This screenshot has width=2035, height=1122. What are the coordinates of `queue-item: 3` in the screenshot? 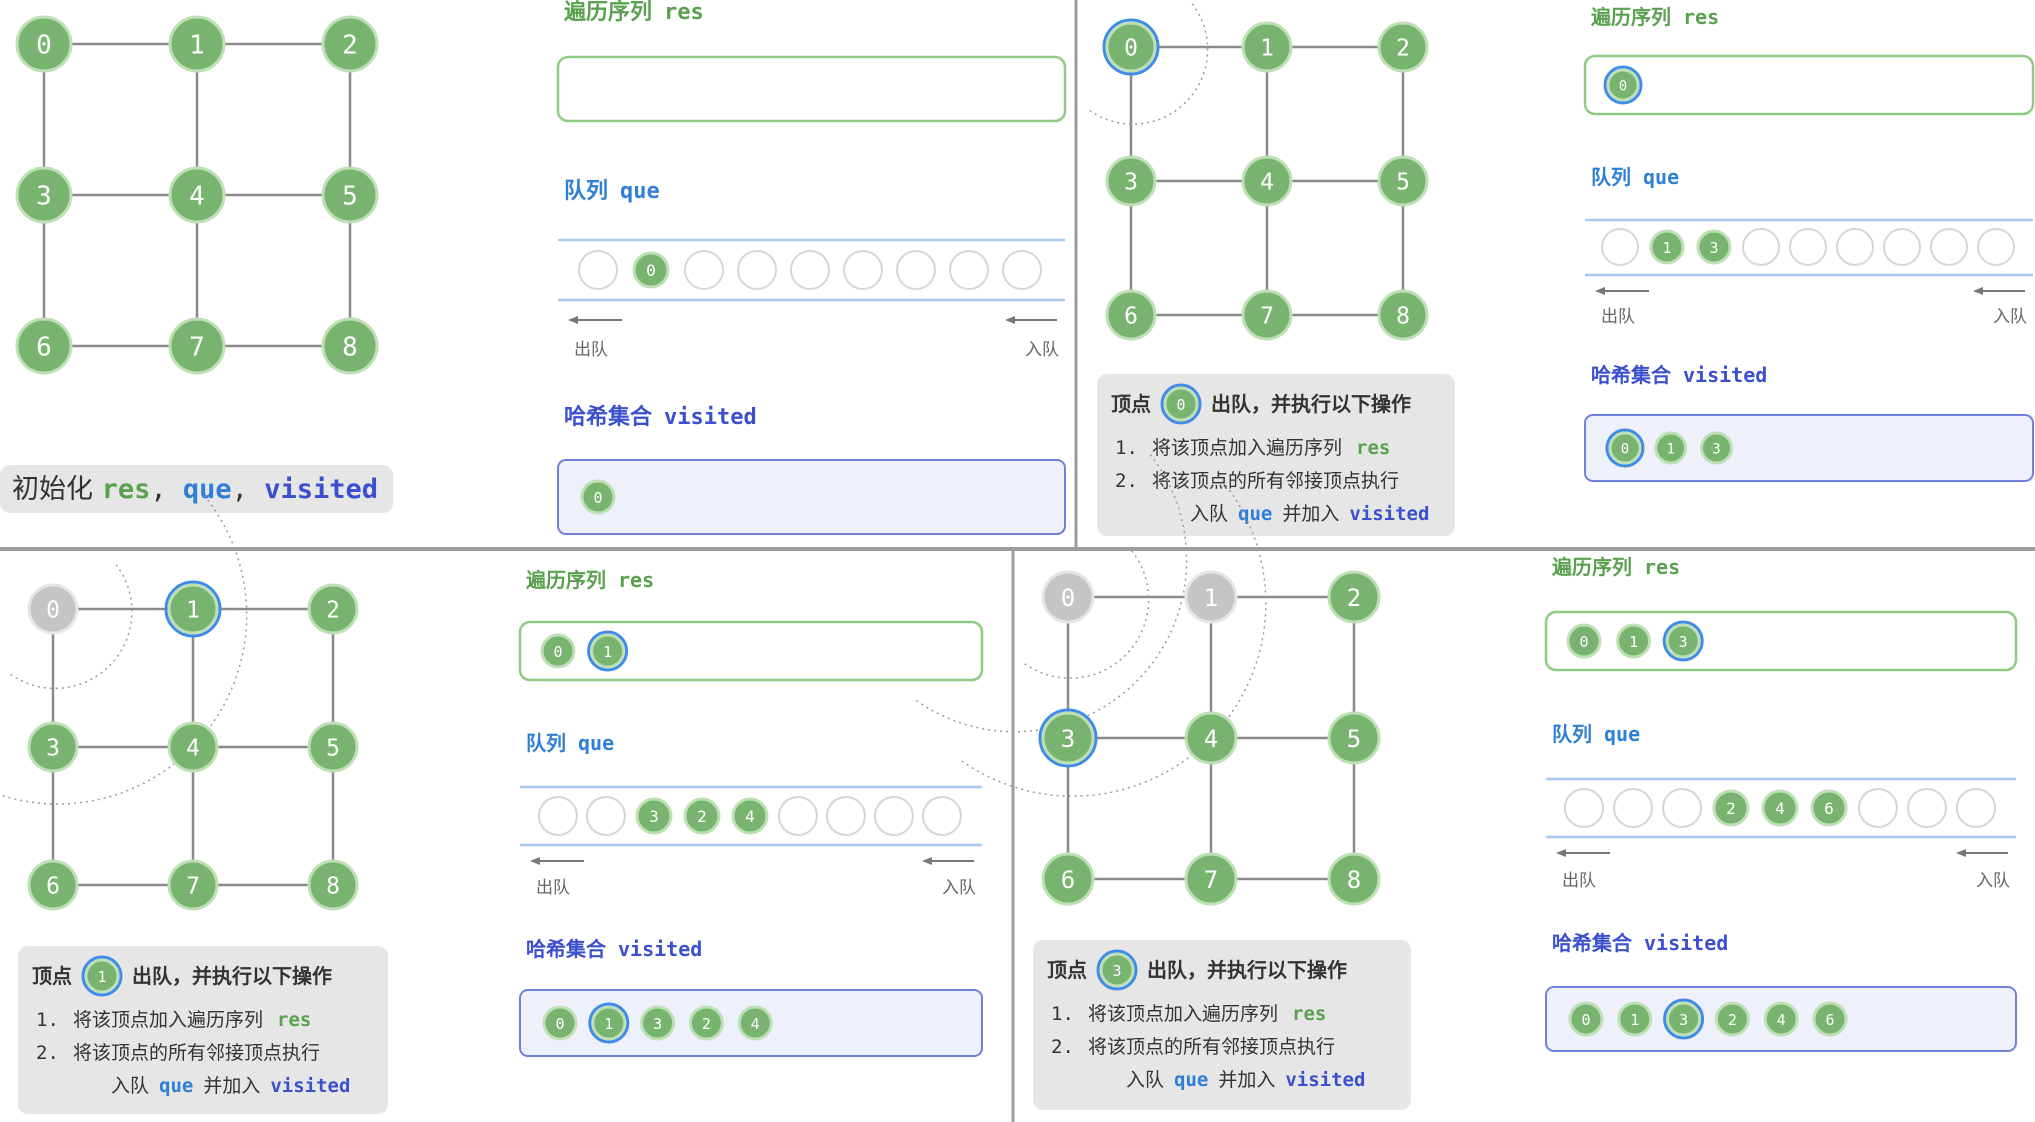 It's located at (1714, 247).